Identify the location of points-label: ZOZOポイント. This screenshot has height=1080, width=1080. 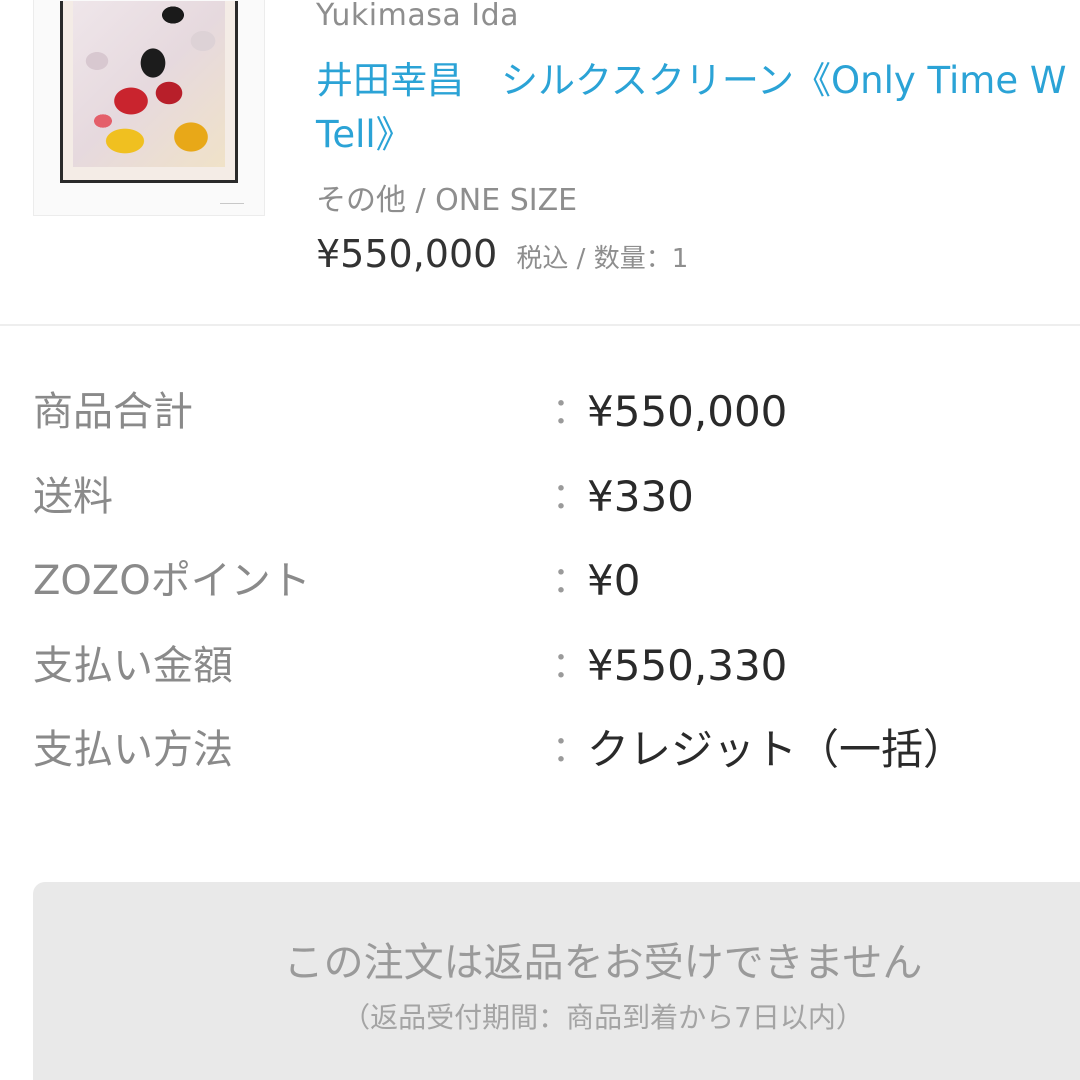
(172, 581).